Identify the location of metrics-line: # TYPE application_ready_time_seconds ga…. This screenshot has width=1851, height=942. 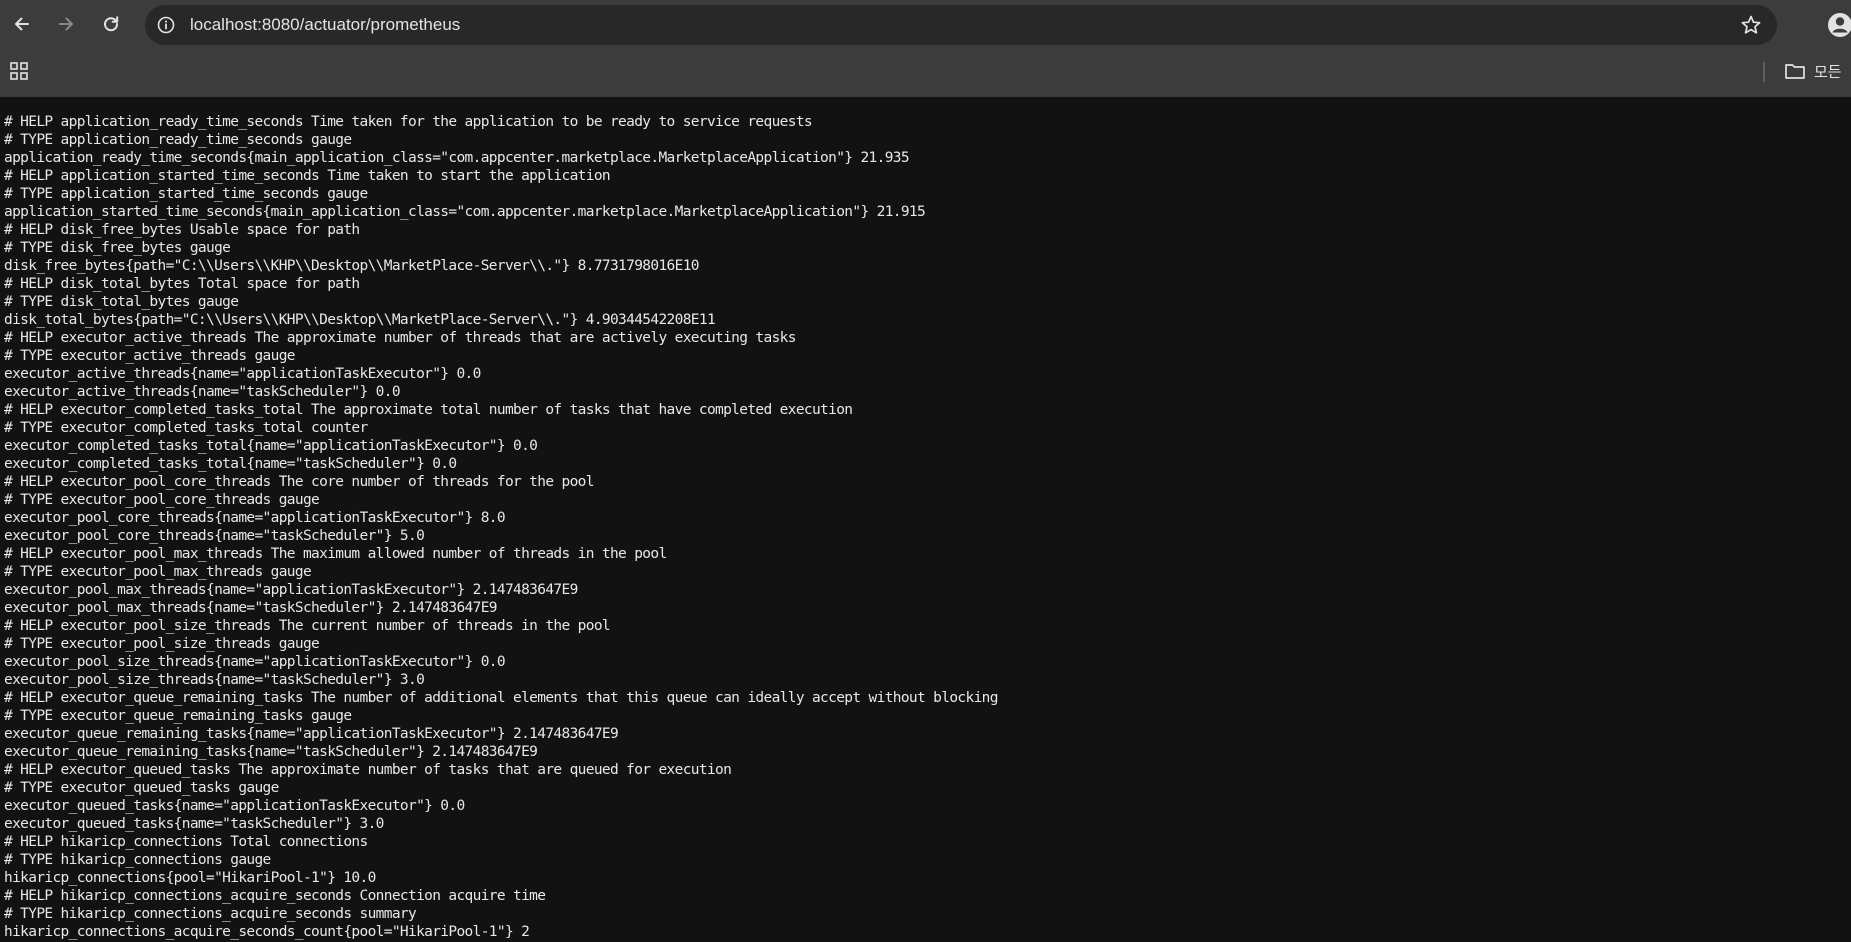
(178, 140).